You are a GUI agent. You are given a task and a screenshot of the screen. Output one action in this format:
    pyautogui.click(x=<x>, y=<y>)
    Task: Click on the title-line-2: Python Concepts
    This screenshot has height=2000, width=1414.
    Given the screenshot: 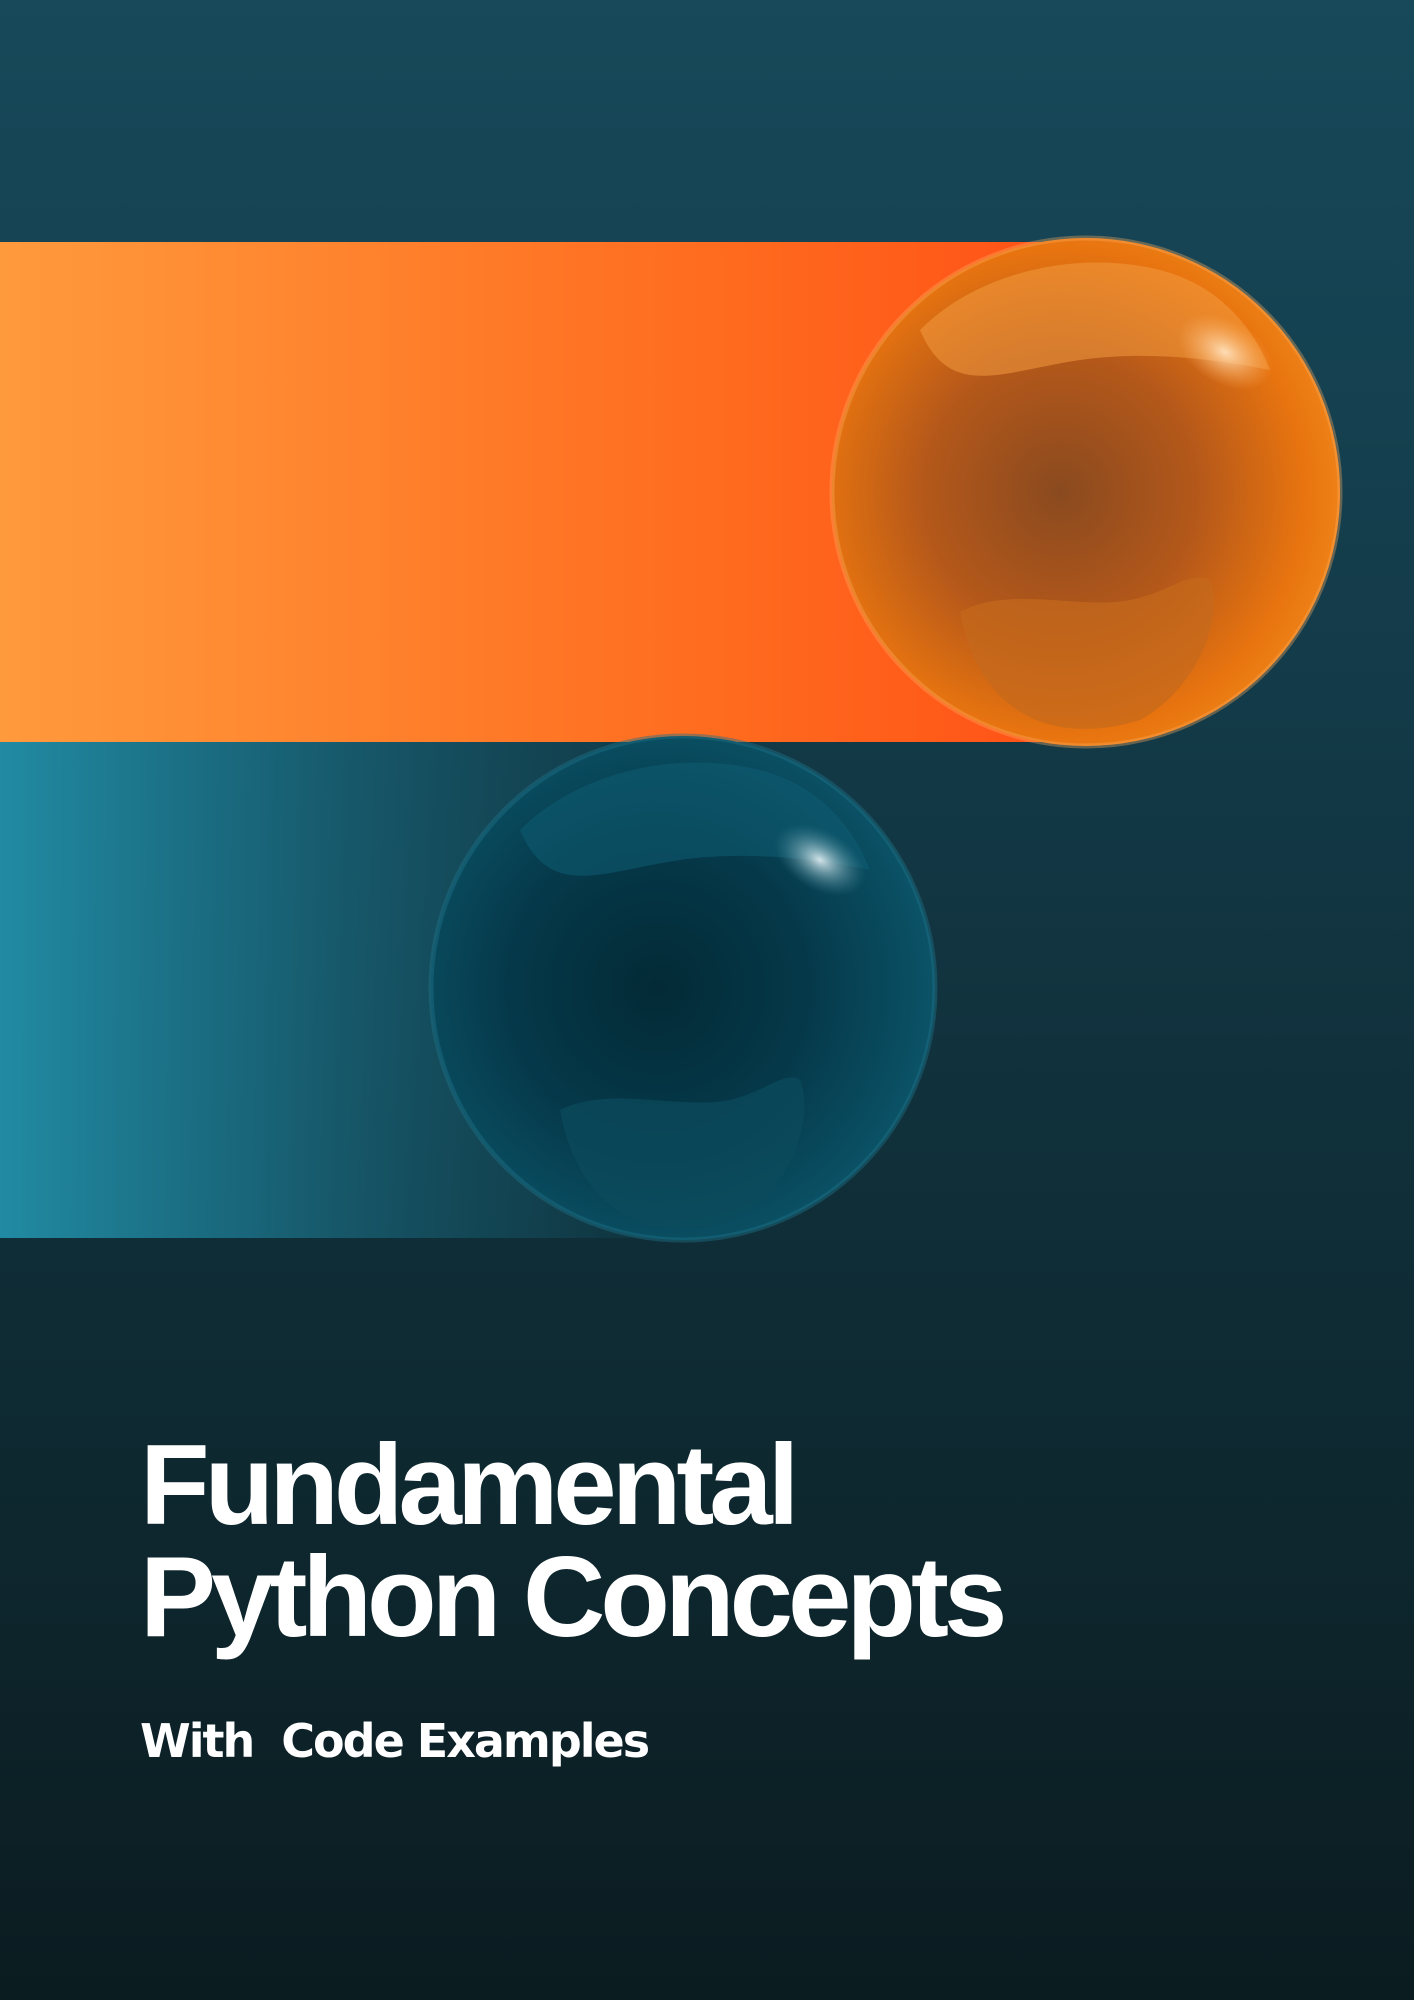 What is the action you would take?
    pyautogui.click(x=573, y=1597)
    